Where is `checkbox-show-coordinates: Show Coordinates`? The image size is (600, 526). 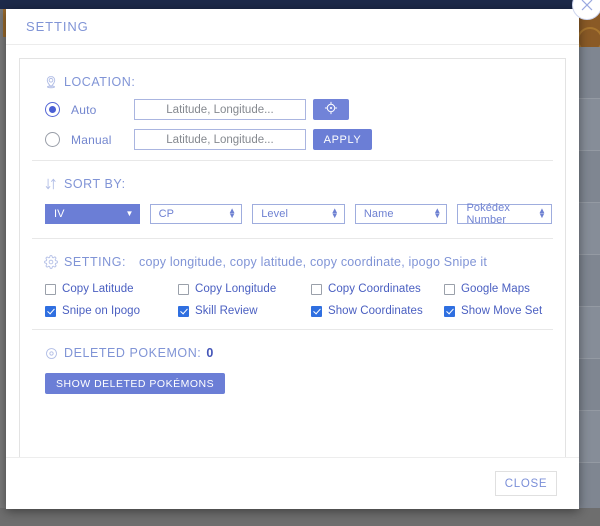
checkbox-show-coordinates: Show Coordinates is located at coordinates (377, 311).